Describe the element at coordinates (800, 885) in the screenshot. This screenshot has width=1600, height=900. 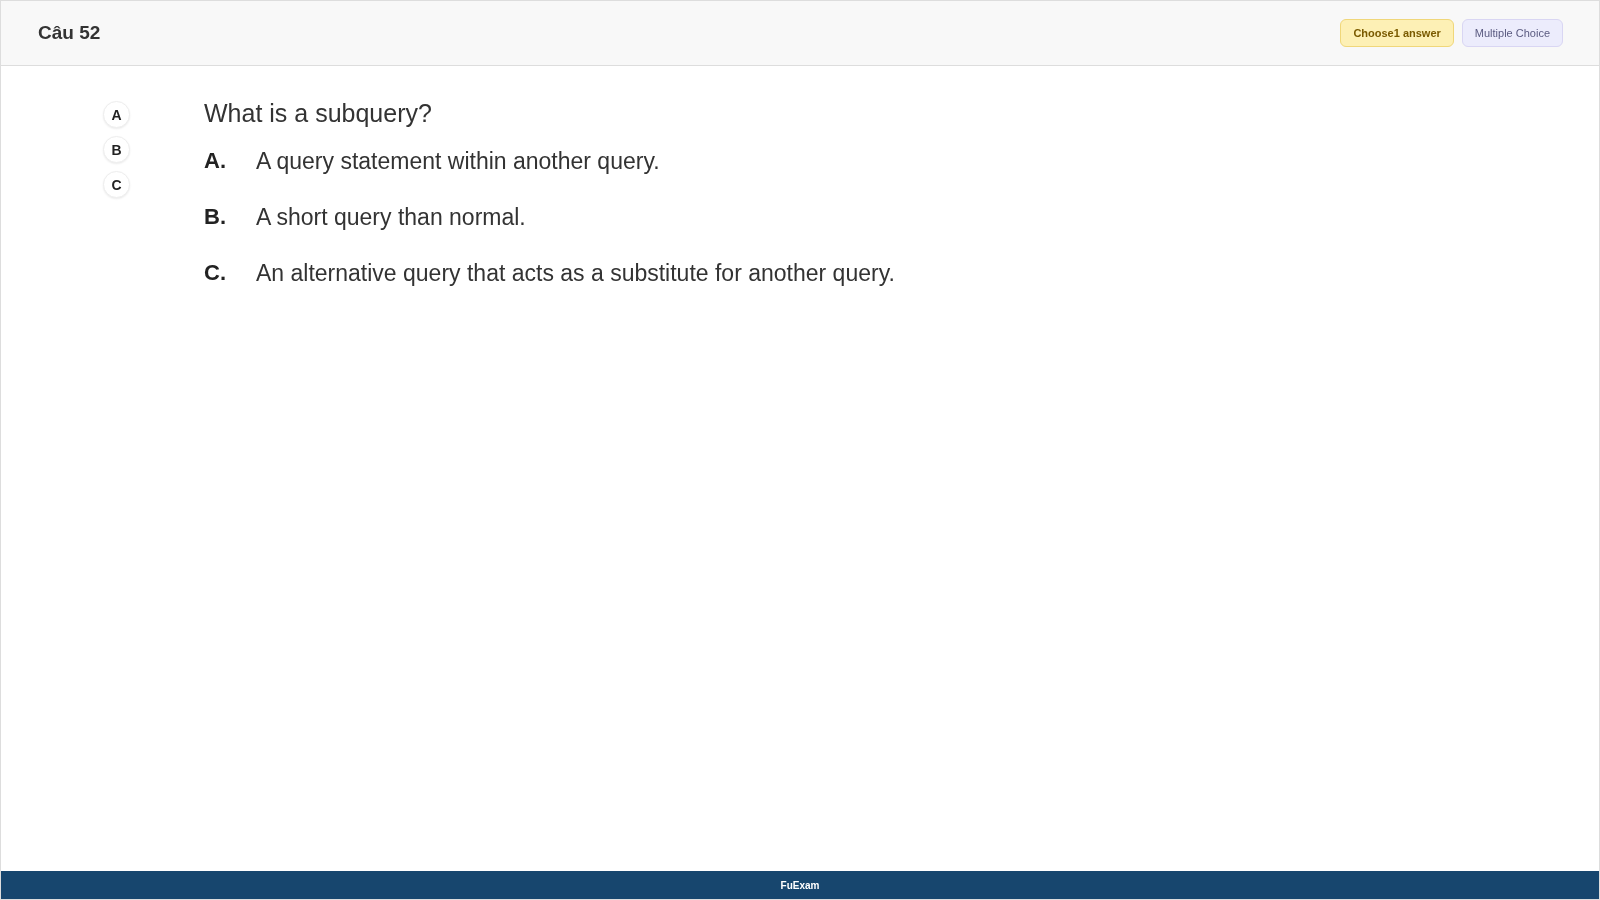
I see `footer-text: FuExam` at that location.